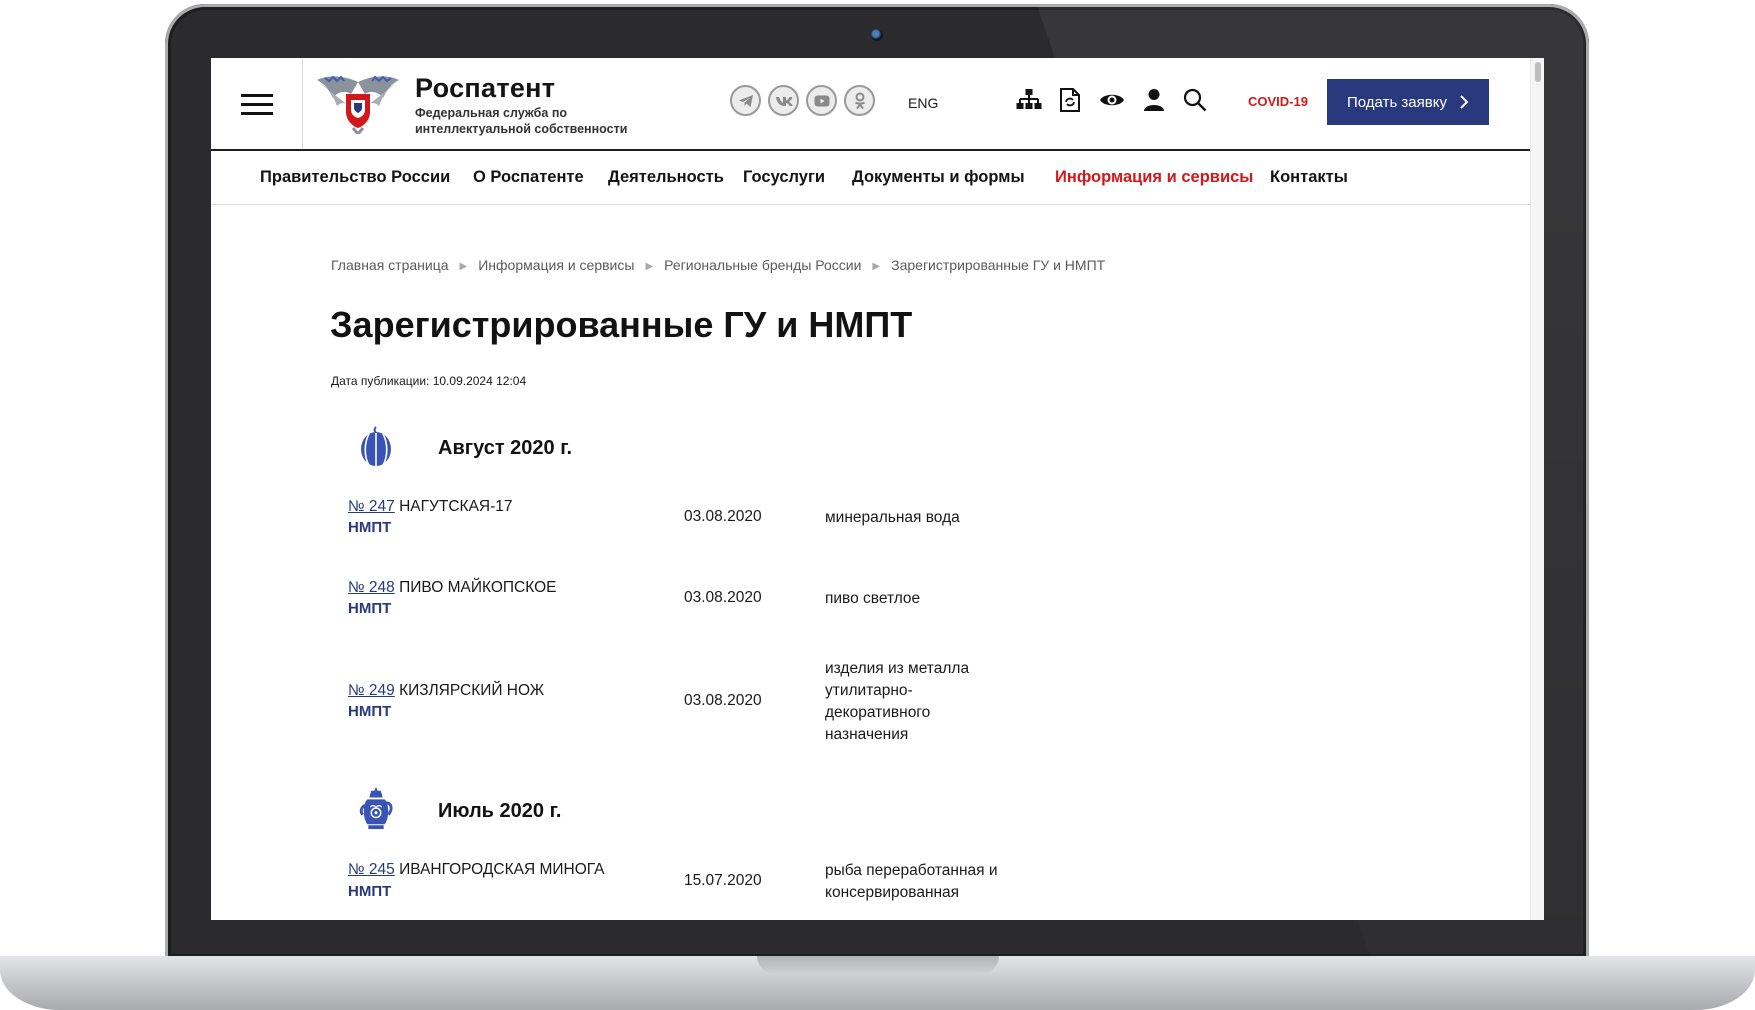  I want to click on language-switch: ENG, so click(923, 103).